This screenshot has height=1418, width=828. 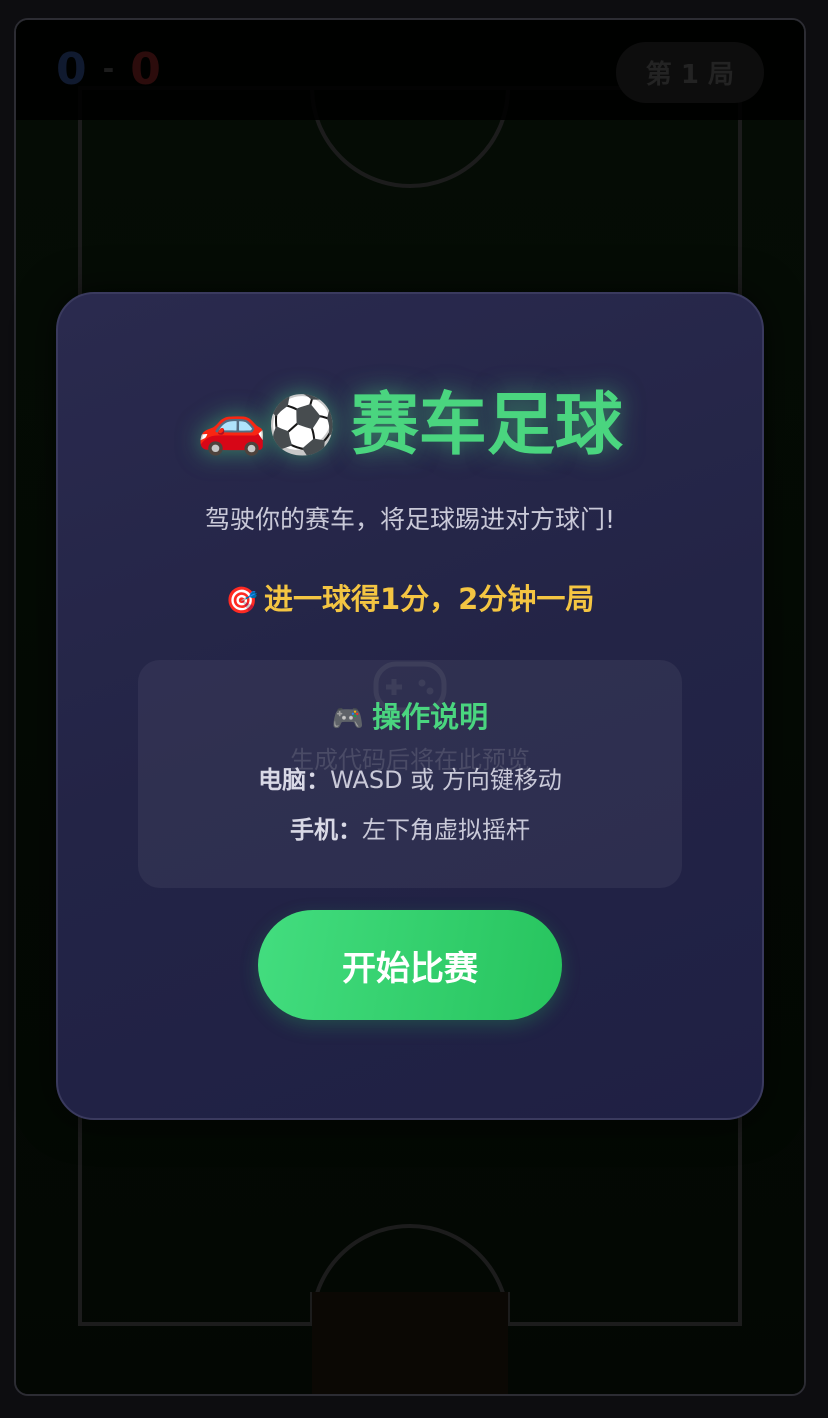 I want to click on scoring-rule: 🎯 进一球得1分，2分钟一局, so click(x=410, y=597).